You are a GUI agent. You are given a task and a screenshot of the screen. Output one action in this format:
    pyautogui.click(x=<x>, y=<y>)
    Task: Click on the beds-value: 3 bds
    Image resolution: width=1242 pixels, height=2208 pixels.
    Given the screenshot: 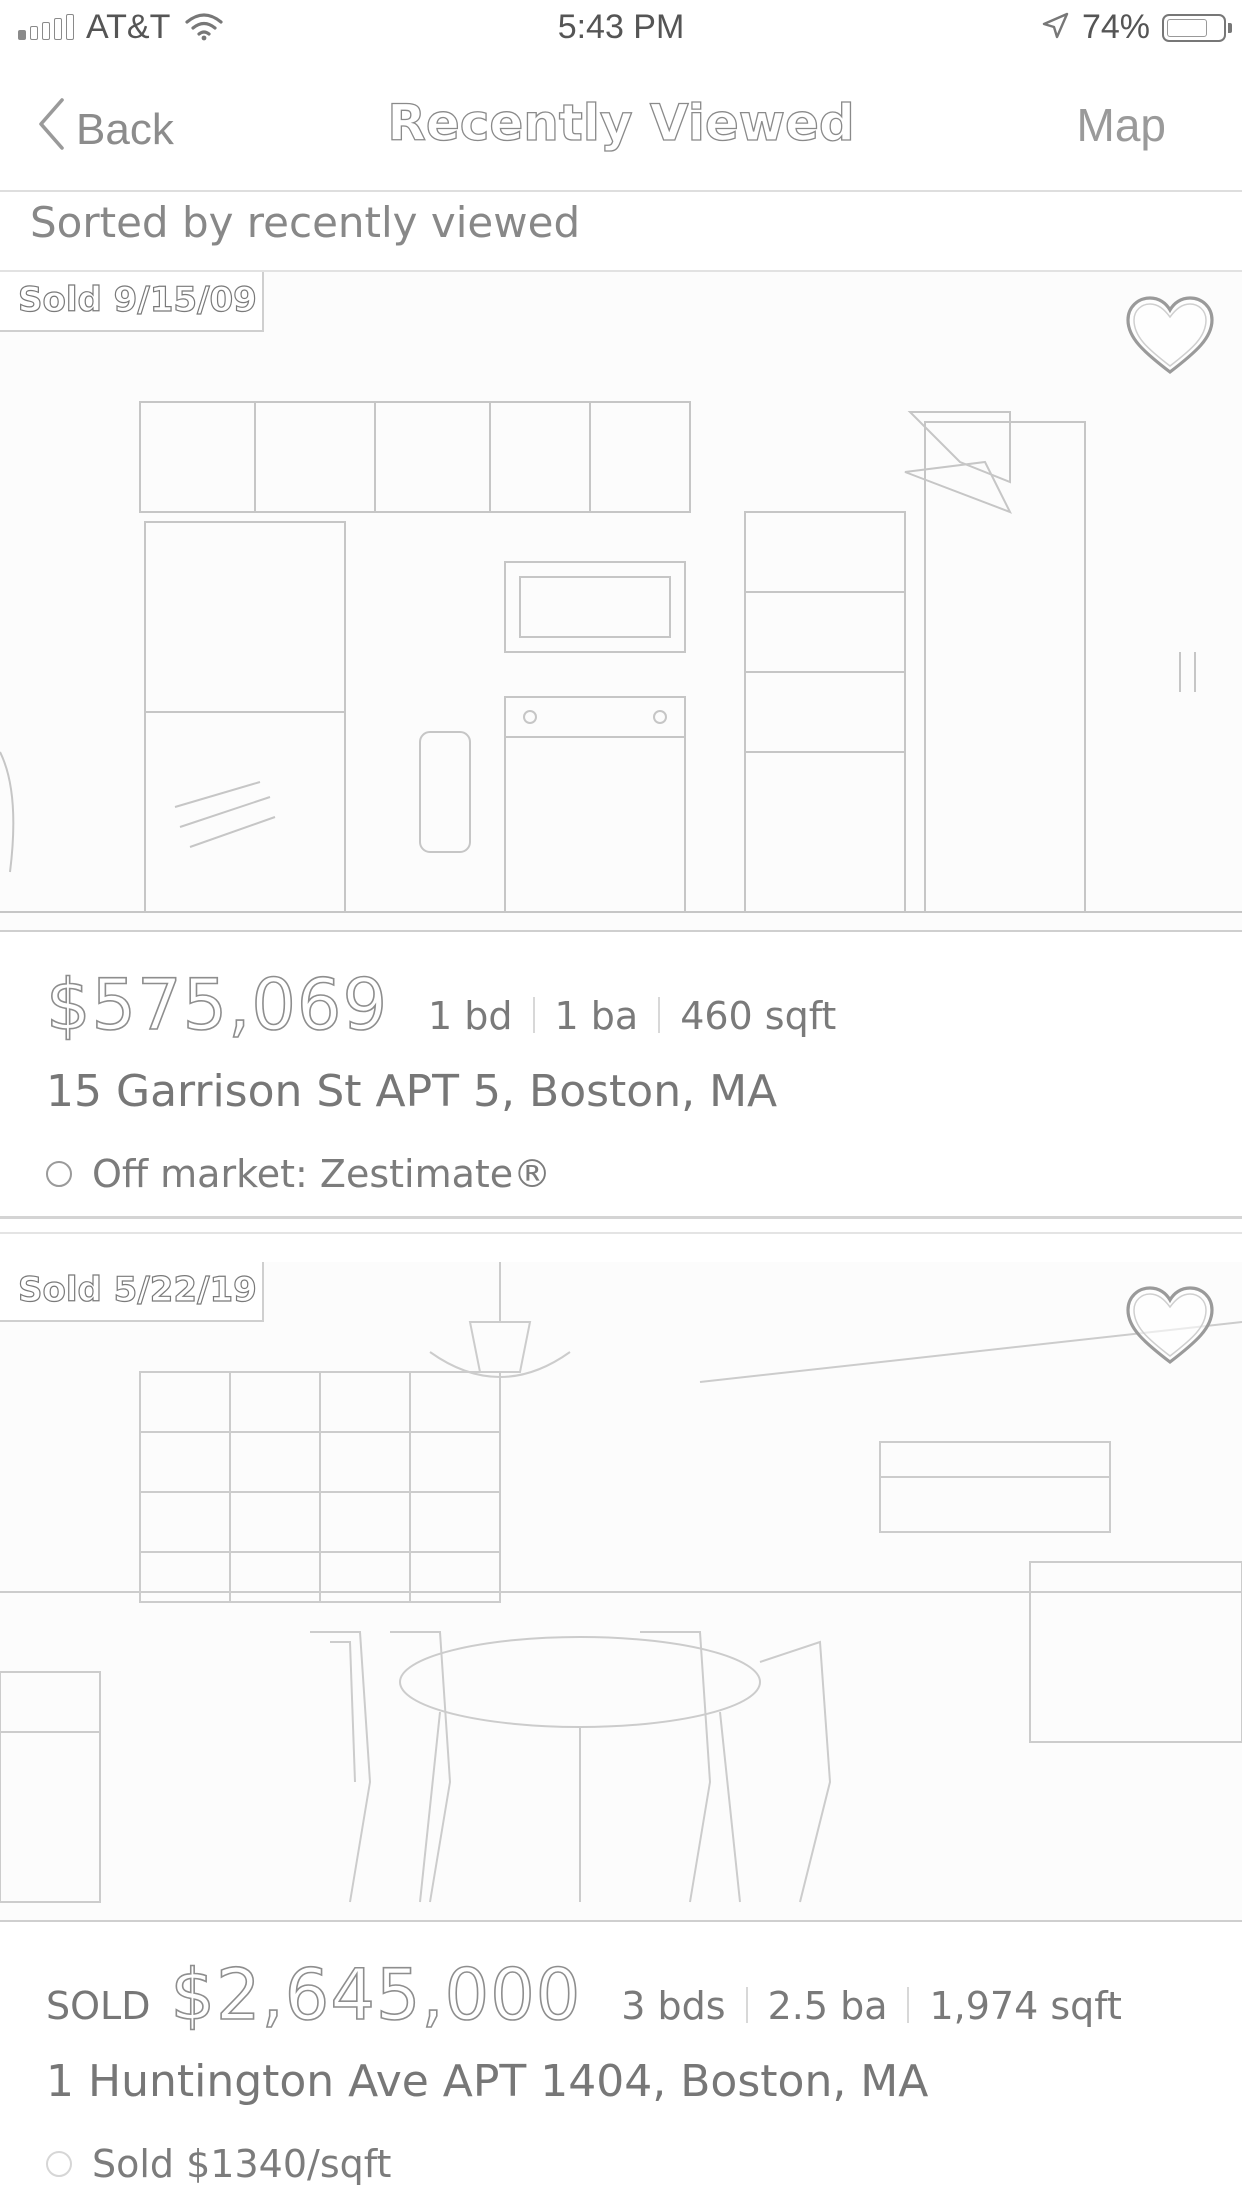 What is the action you would take?
    pyautogui.click(x=673, y=2006)
    